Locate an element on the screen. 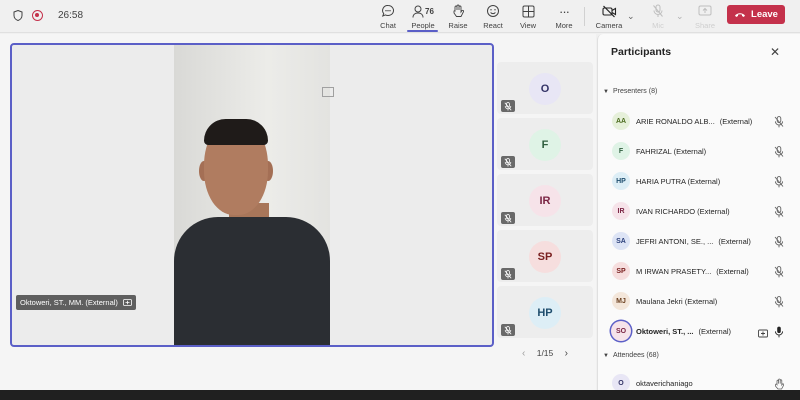 This screenshot has height=400, width=800. people-button: 76 People is located at coordinates (423, 16).